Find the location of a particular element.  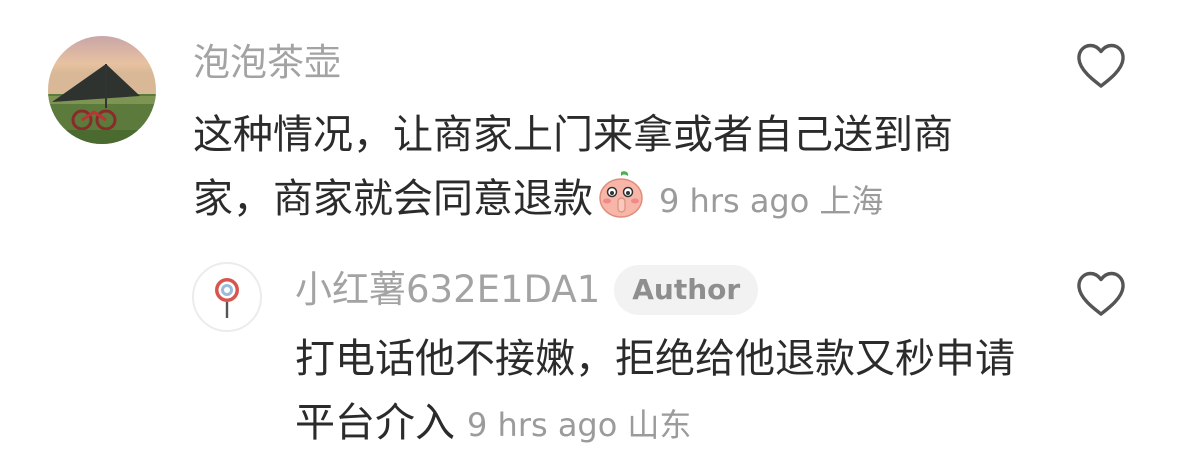

author-badge: Author is located at coordinates (686, 290).